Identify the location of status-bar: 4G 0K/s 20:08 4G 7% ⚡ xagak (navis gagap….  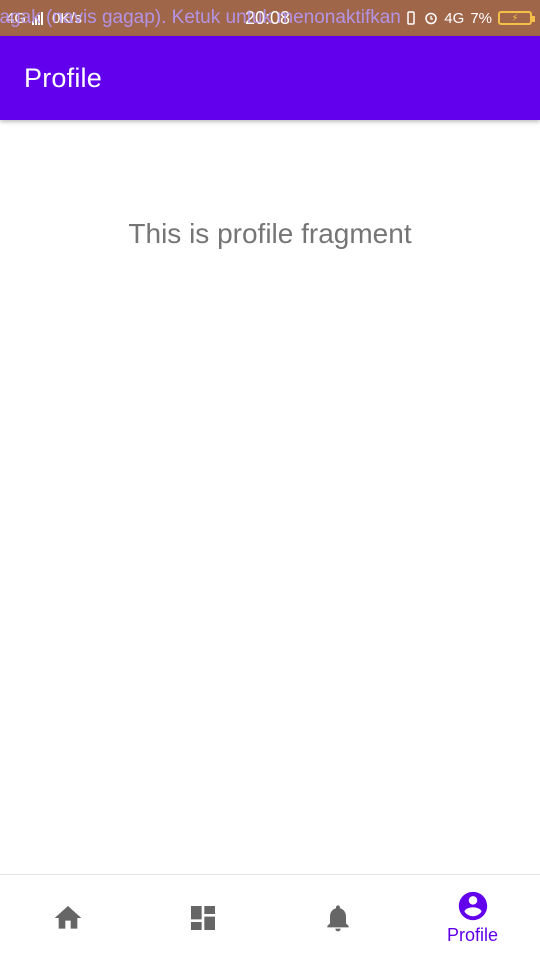
(270, 18).